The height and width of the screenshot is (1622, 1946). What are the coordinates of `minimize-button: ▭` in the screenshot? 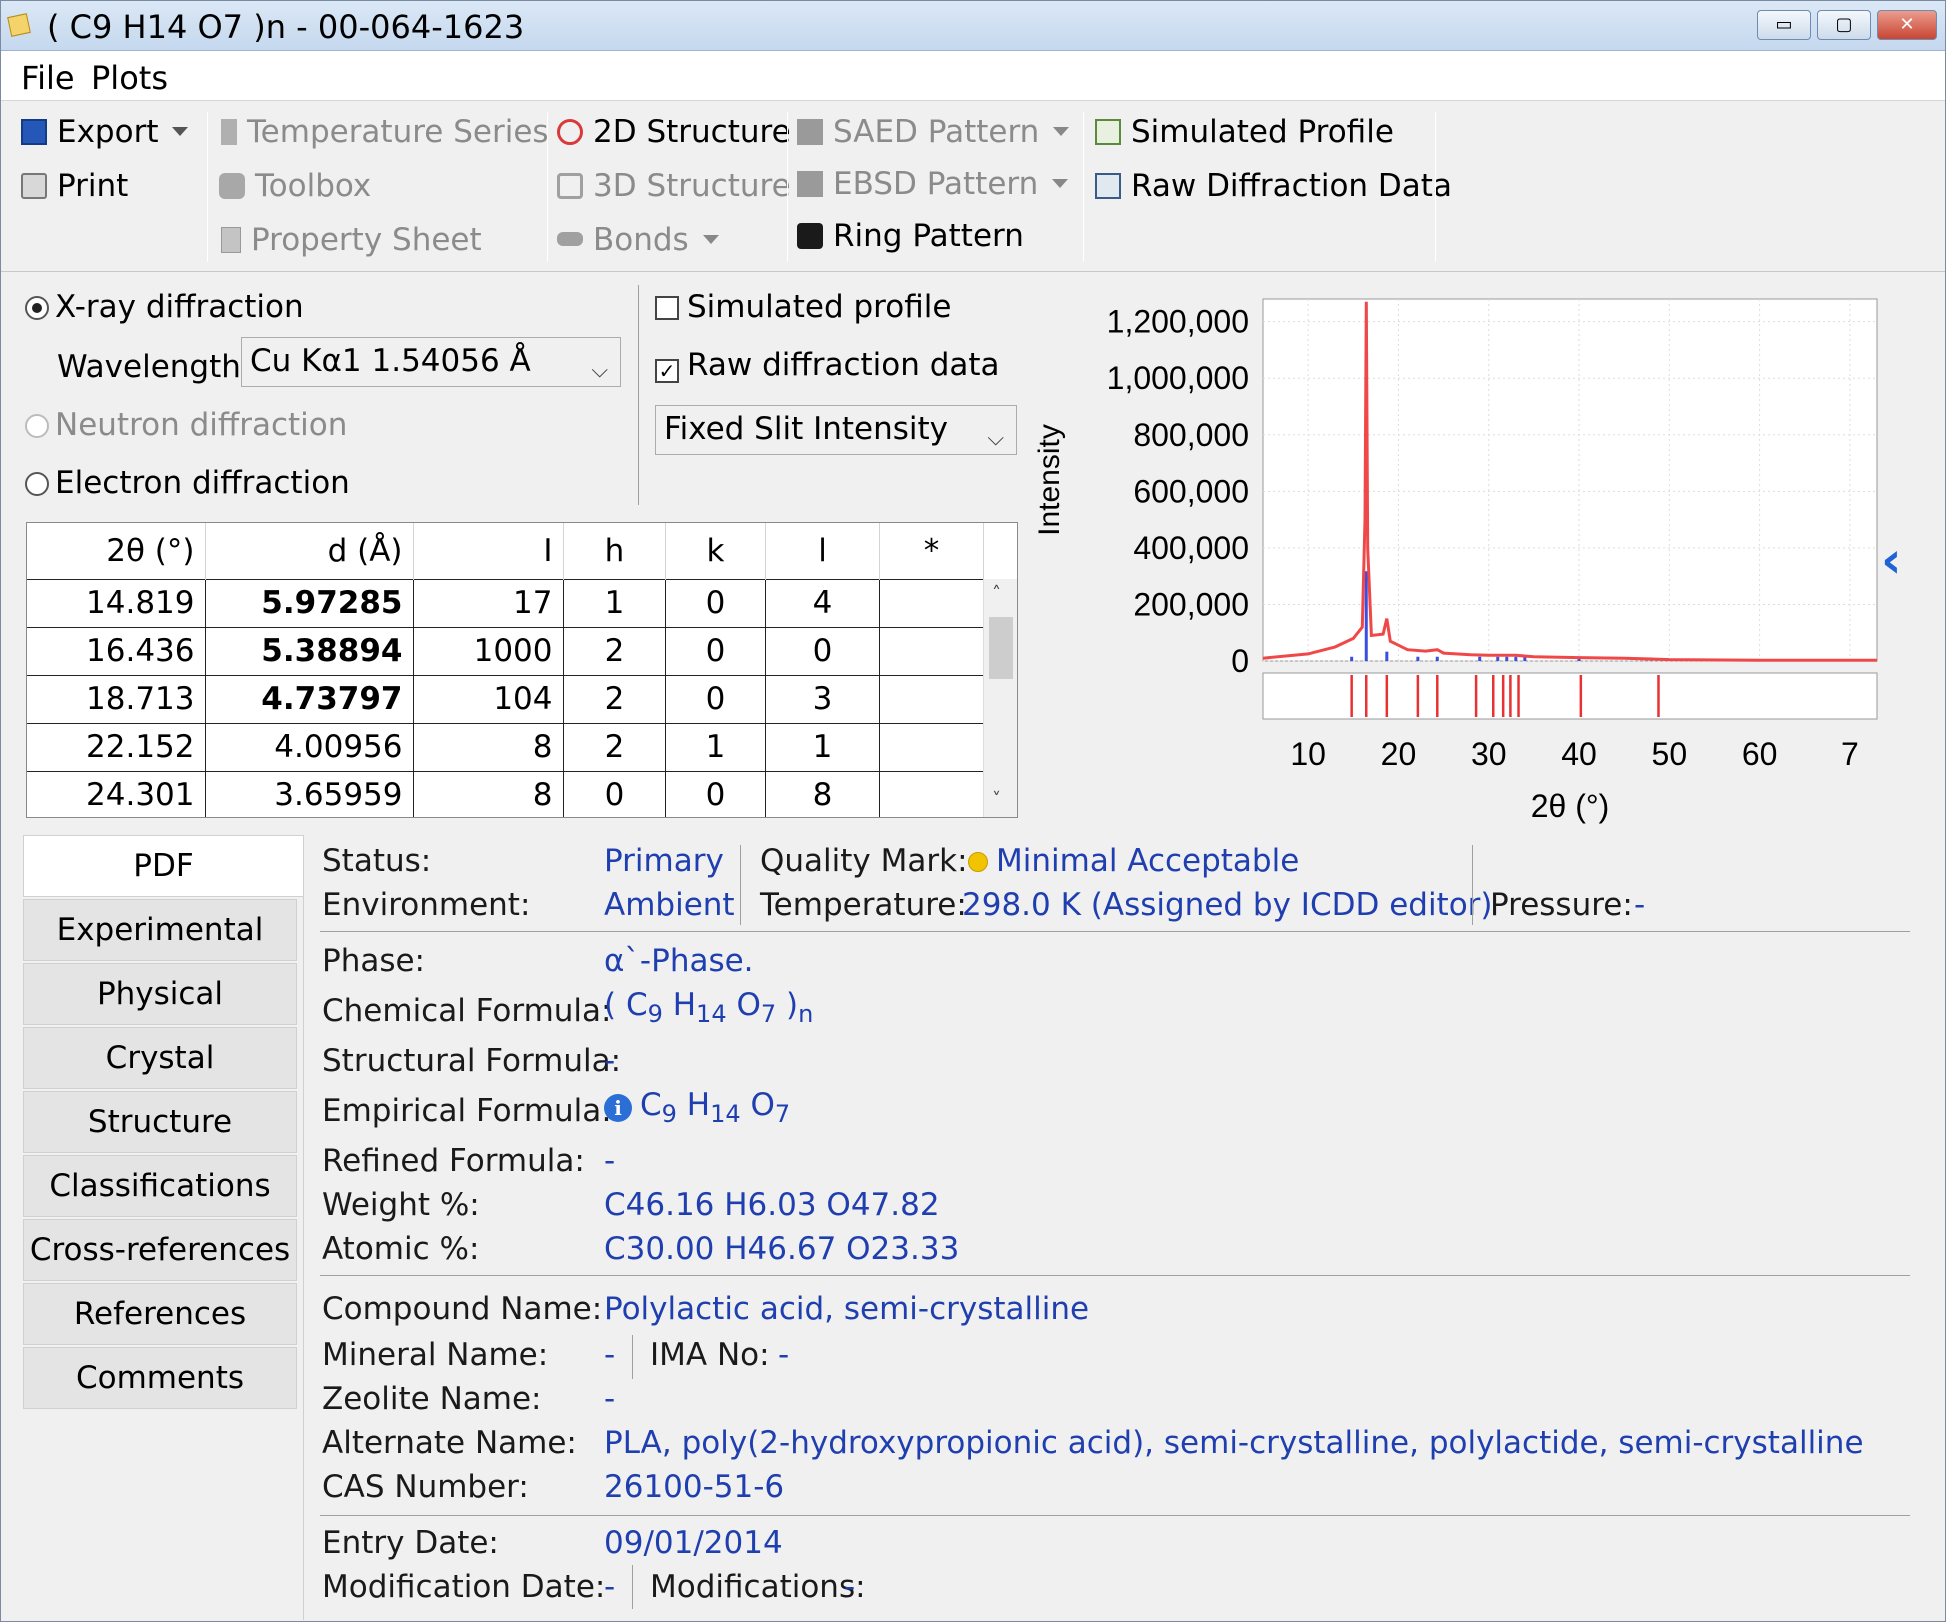 It's located at (1784, 25).